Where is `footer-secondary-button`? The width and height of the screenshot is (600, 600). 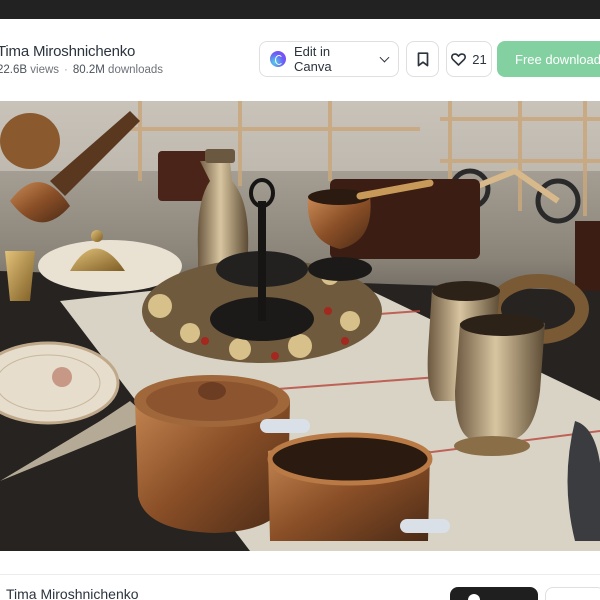
footer-secondary-button is located at coordinates (572, 593).